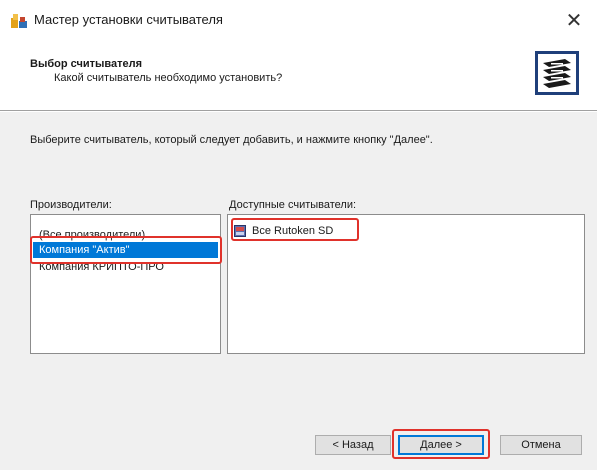 The image size is (597, 470). I want to click on wizard-app-icon, so click(19, 21).